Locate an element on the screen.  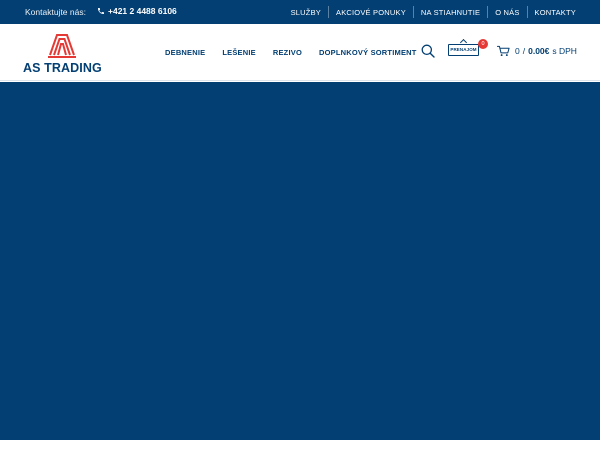
phone-link: +421 2 4488 6106 is located at coordinates (137, 11).